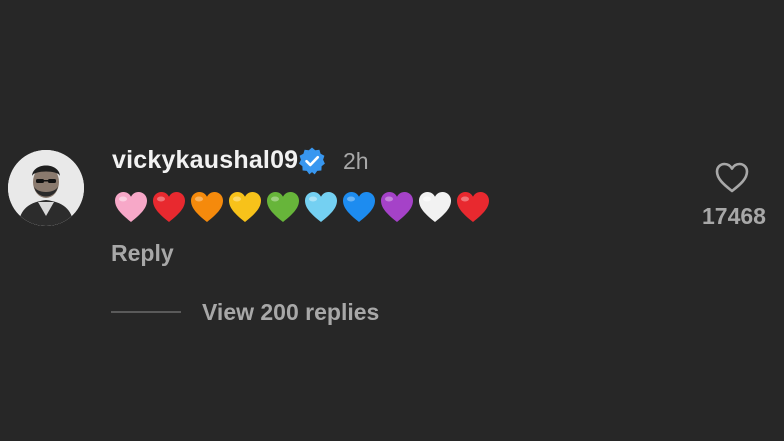 The width and height of the screenshot is (784, 441). What do you see at coordinates (131, 207) in the screenshot?
I see `pink-heart-icon` at bounding box center [131, 207].